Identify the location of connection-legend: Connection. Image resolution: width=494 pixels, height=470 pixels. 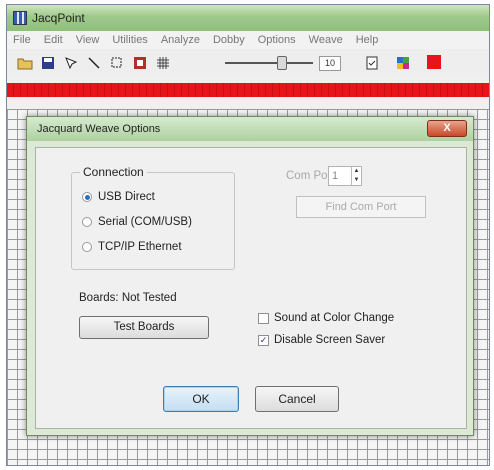
(113, 172).